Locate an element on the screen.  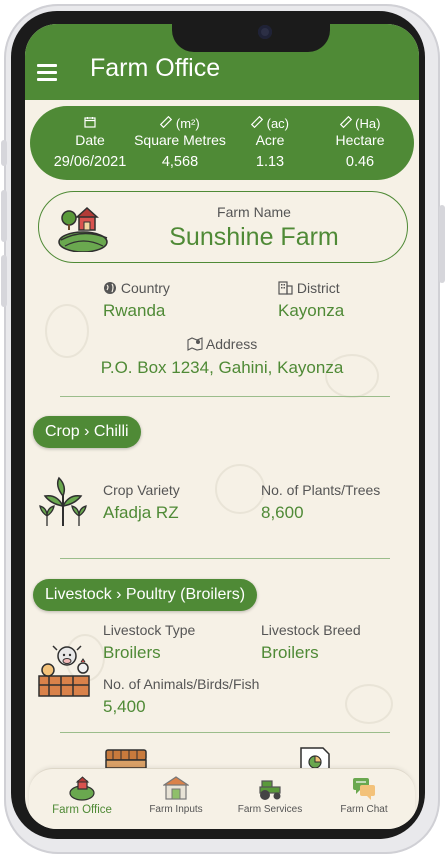
stat-date: Date 29/06/2021 is located at coordinates (90, 144).